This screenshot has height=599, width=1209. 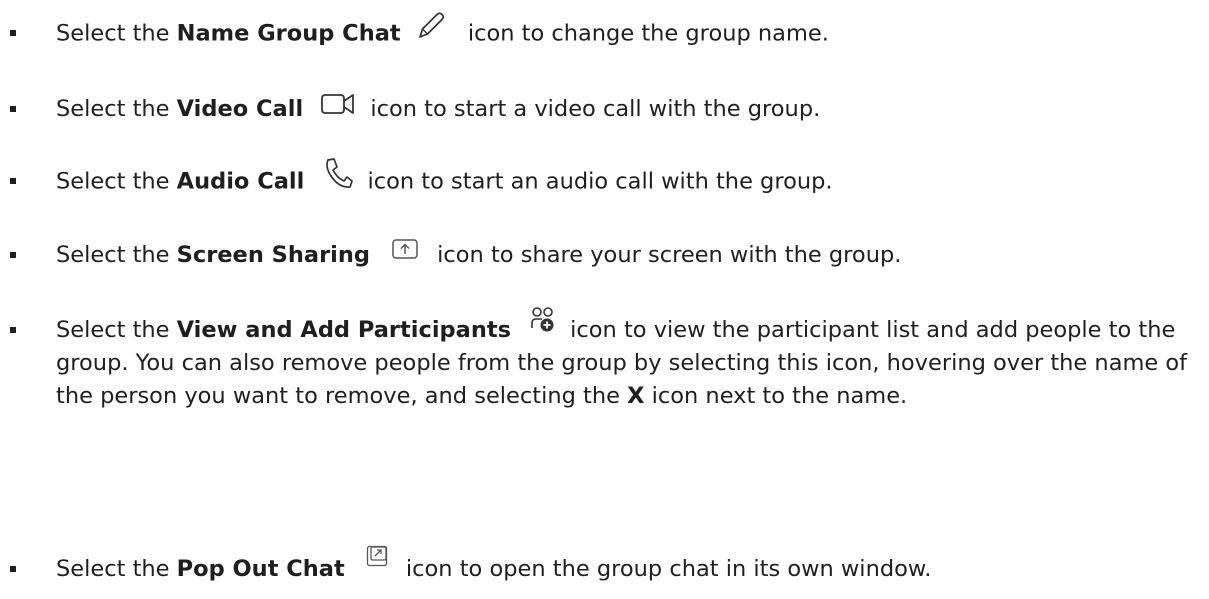 I want to click on video-camera-icon, so click(x=338, y=104).